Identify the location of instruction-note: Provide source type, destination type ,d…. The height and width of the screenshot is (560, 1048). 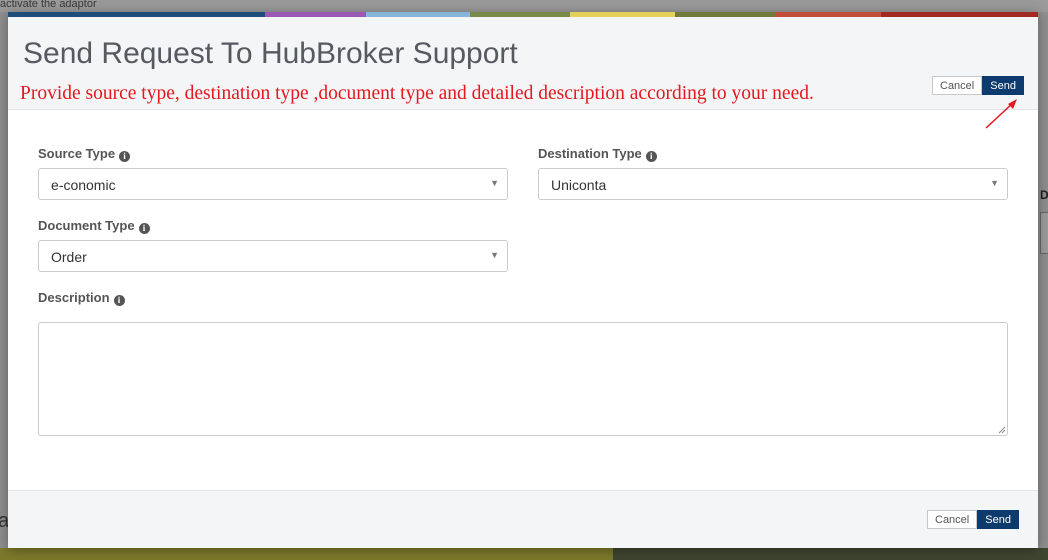
(417, 93).